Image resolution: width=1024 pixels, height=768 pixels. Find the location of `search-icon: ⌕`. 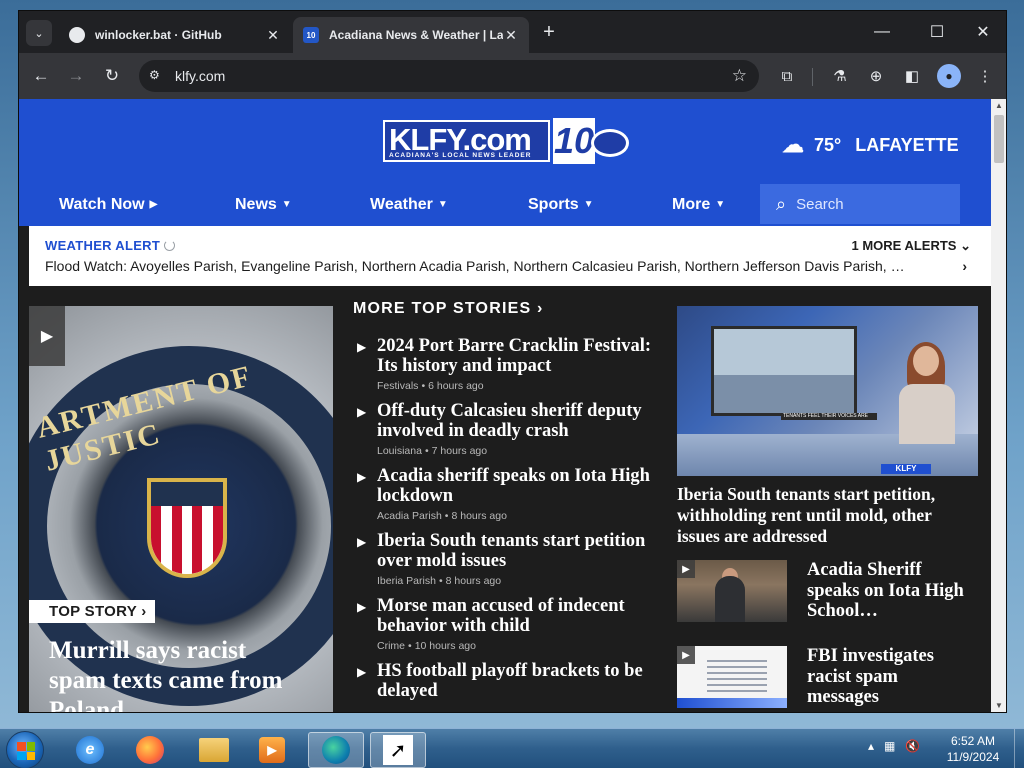

search-icon: ⌕ is located at coordinates (781, 204).